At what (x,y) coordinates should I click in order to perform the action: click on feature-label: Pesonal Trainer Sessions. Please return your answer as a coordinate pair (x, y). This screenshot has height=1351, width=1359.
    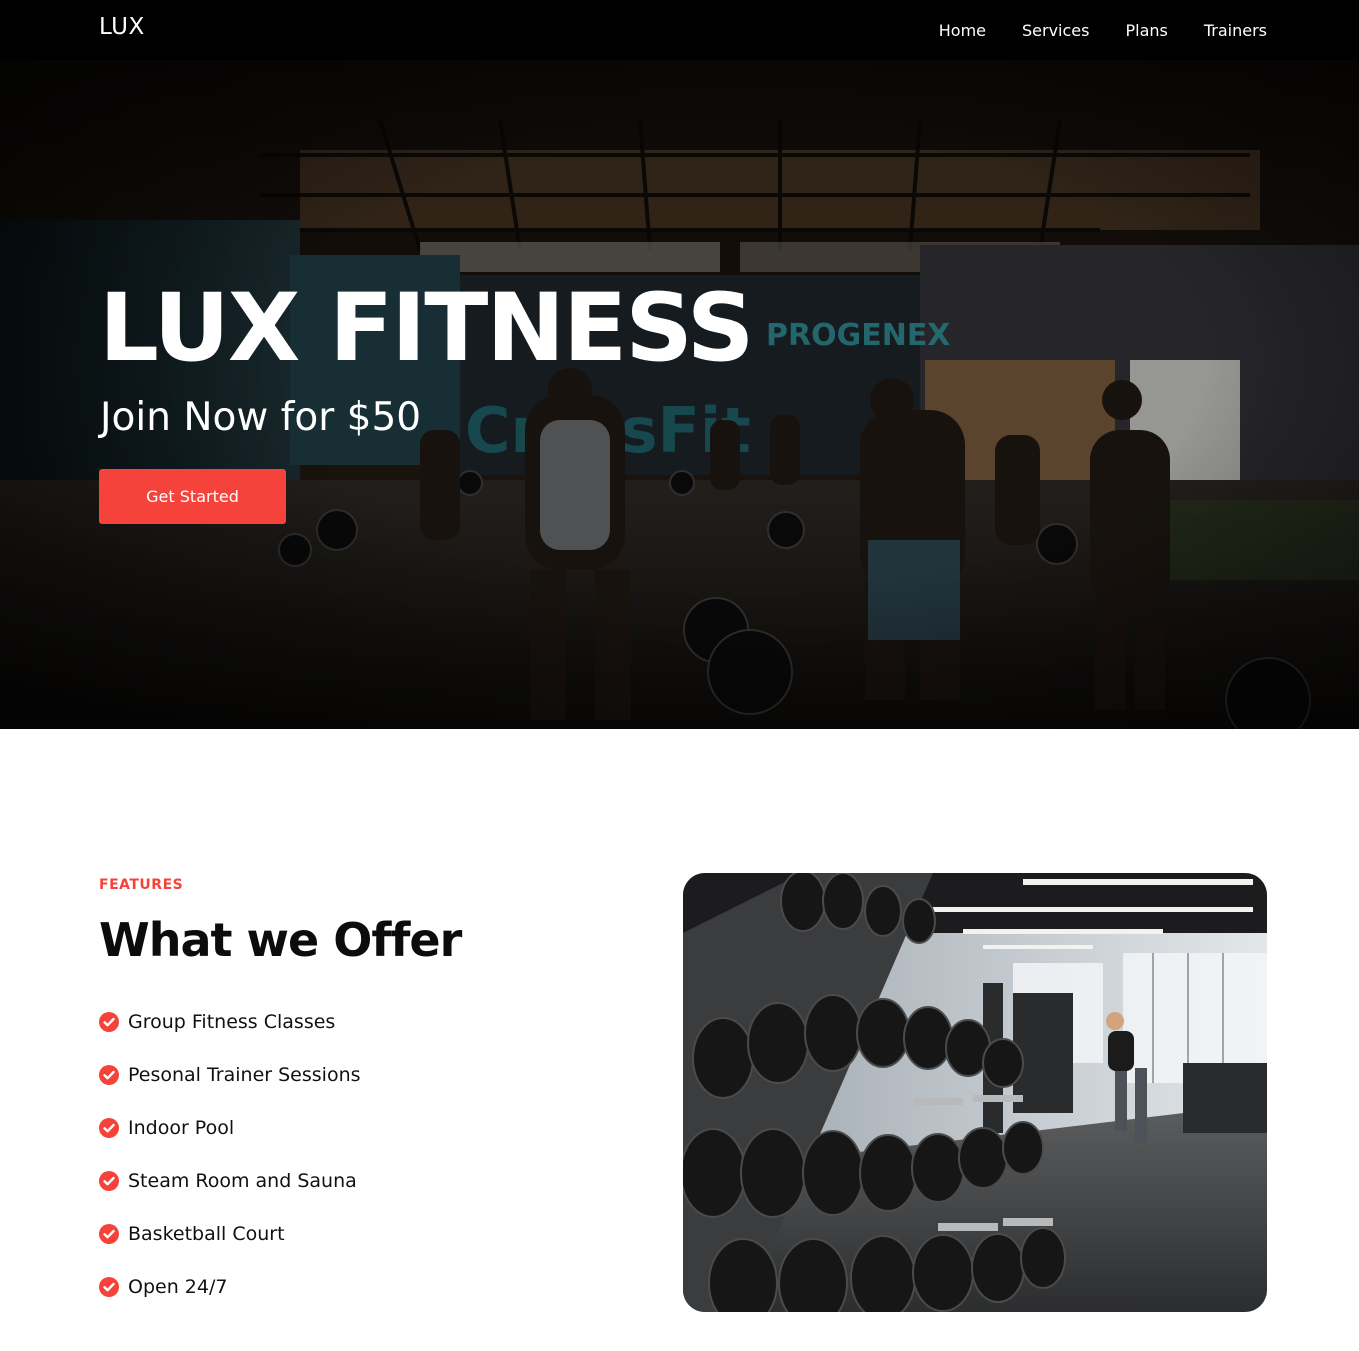
    Looking at the image, I should click on (244, 1074).